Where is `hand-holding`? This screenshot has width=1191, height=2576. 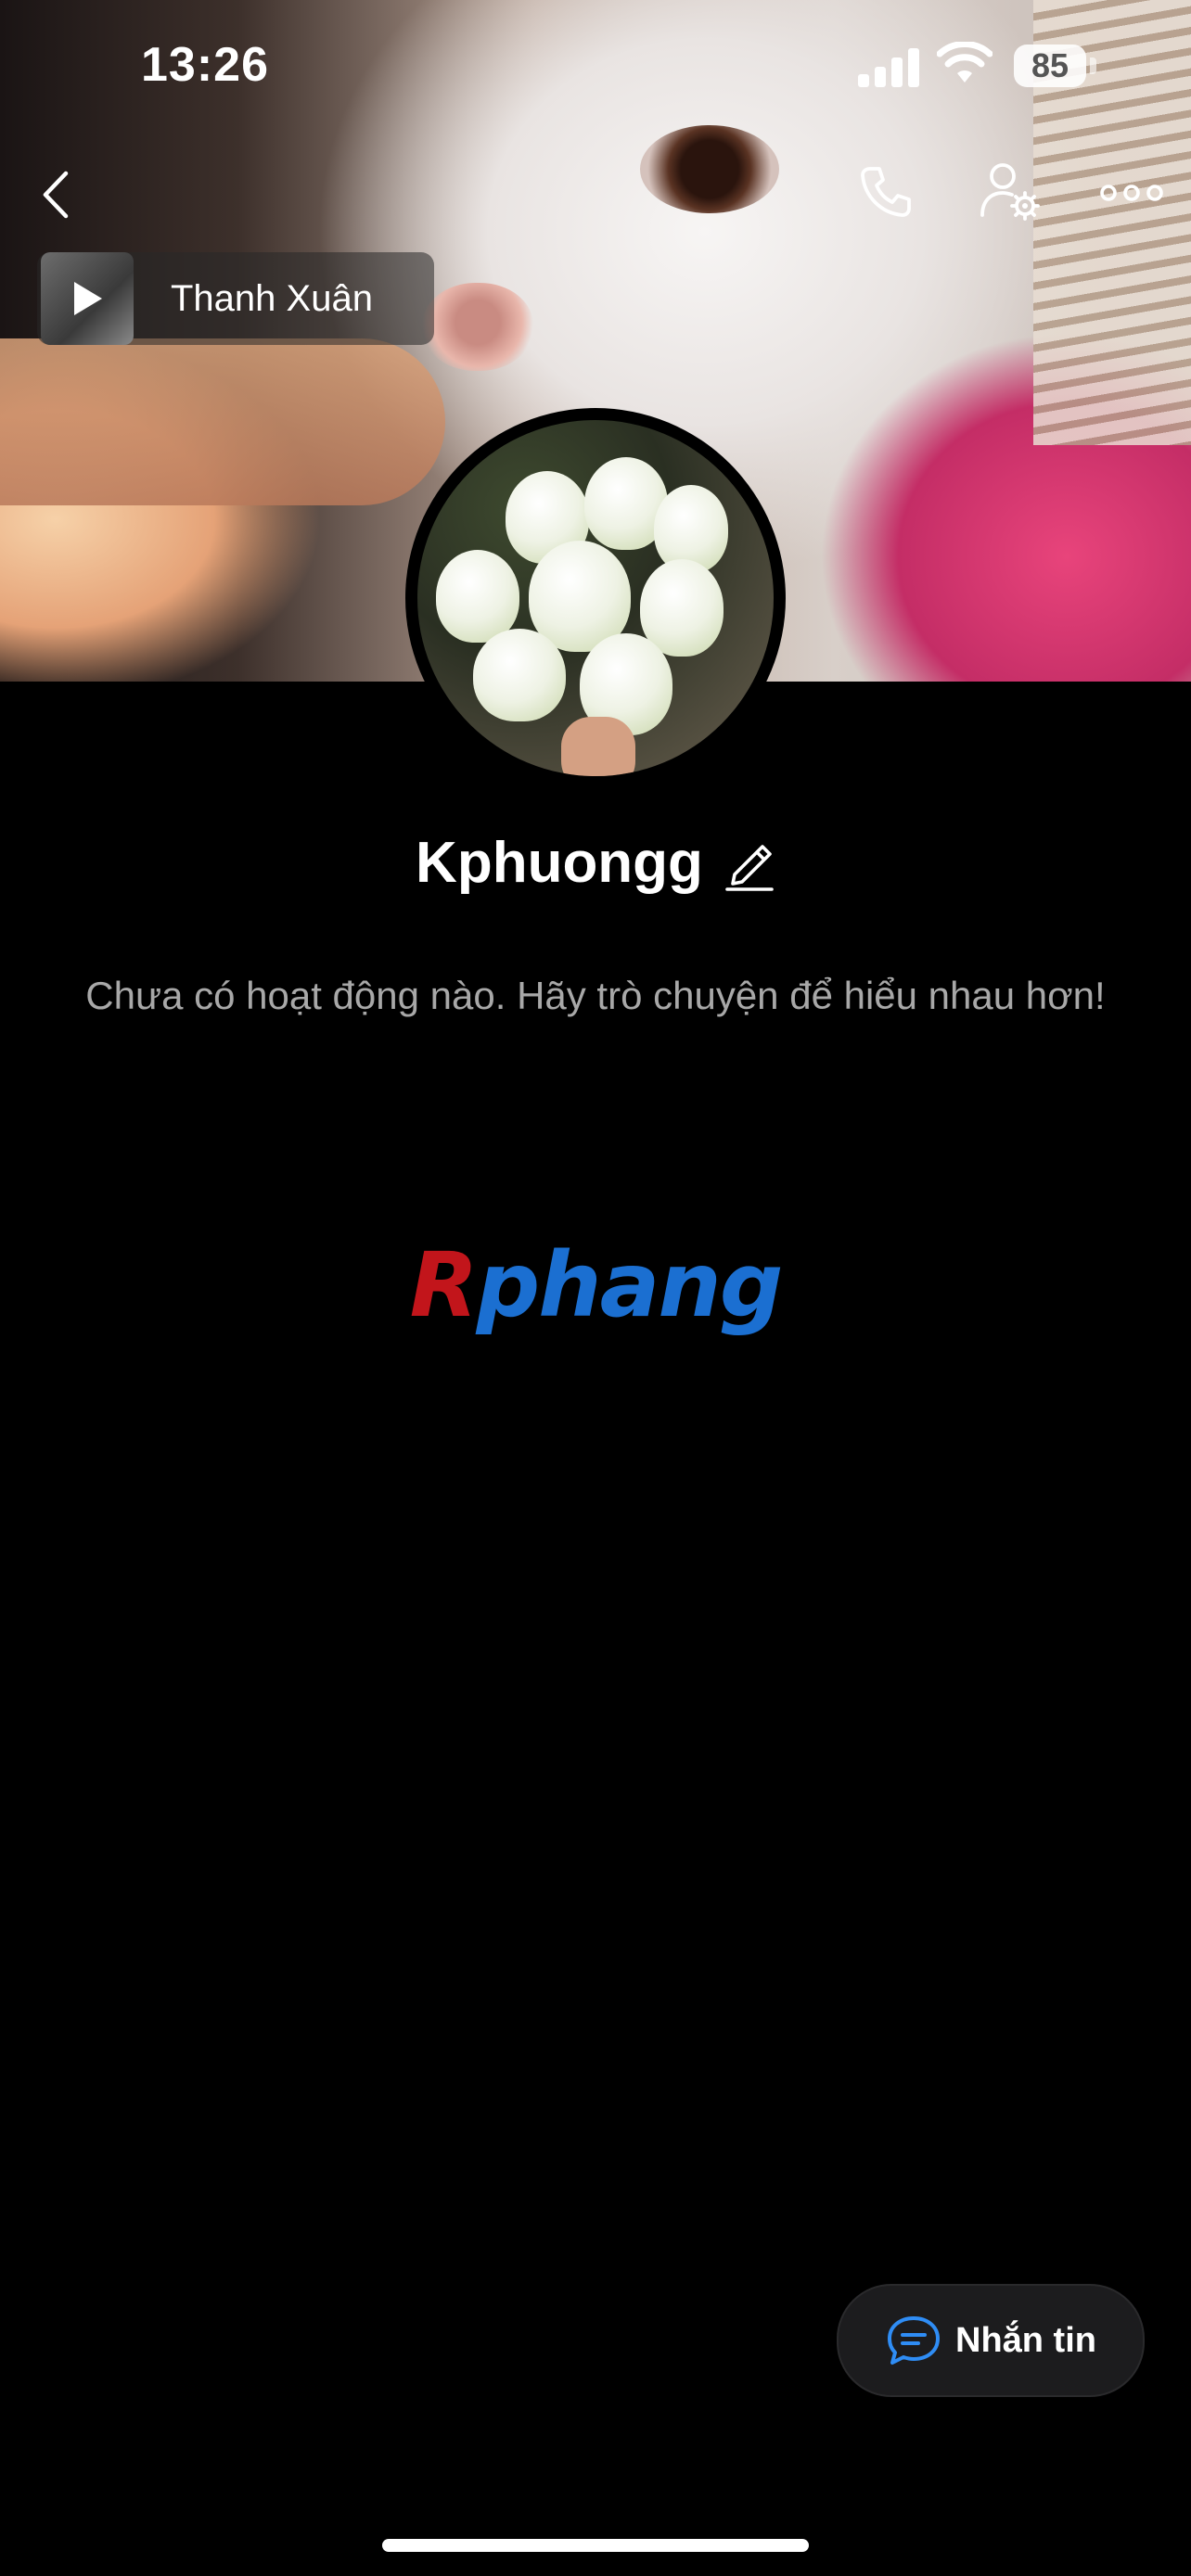
hand-holding is located at coordinates (598, 746).